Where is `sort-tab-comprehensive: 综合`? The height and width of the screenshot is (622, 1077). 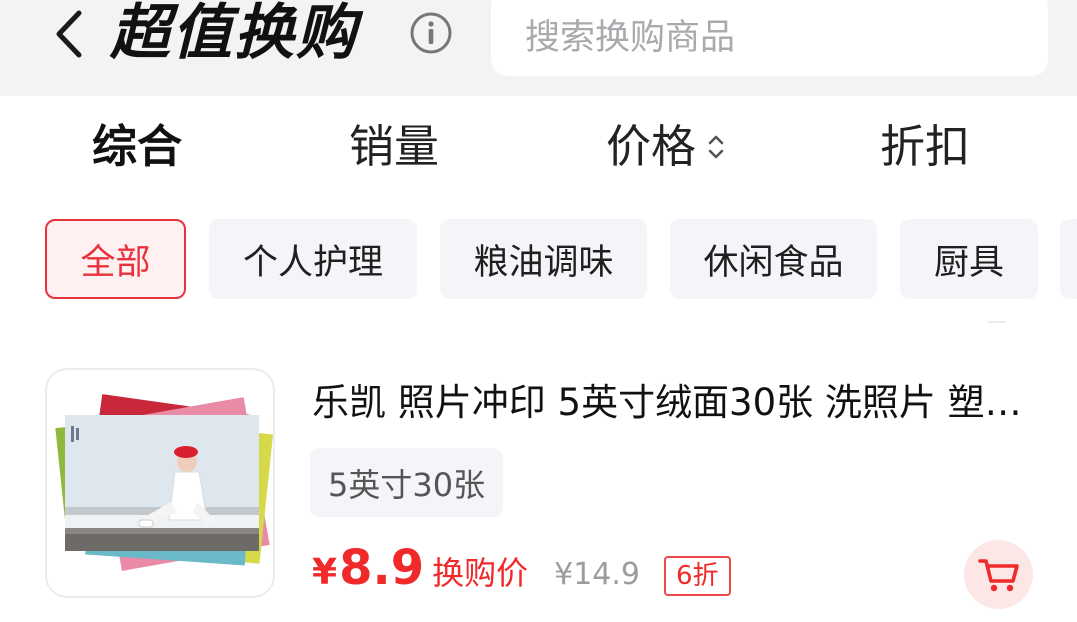 sort-tab-comprehensive: 综合 is located at coordinates (137, 147).